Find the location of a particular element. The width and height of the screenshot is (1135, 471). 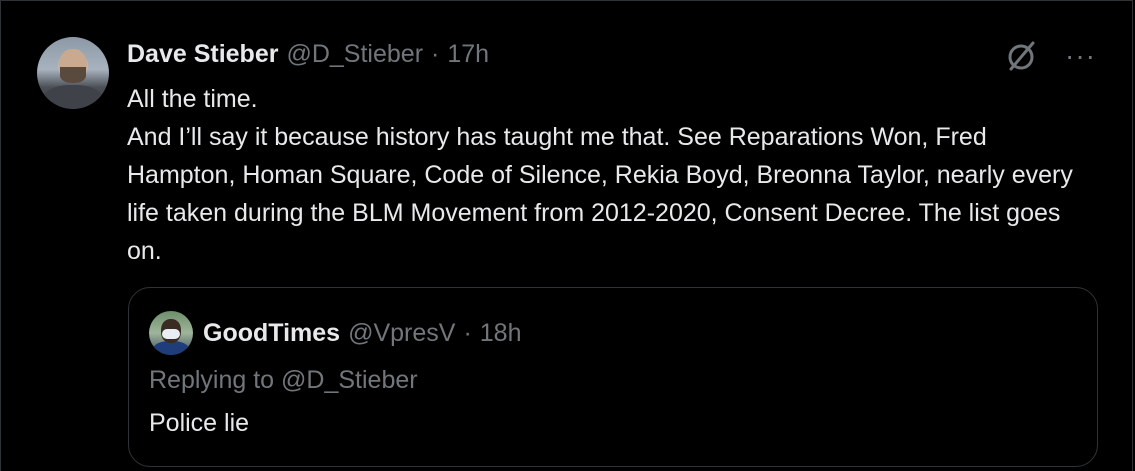

tweet-line-1: All the time. is located at coordinates (192, 99).